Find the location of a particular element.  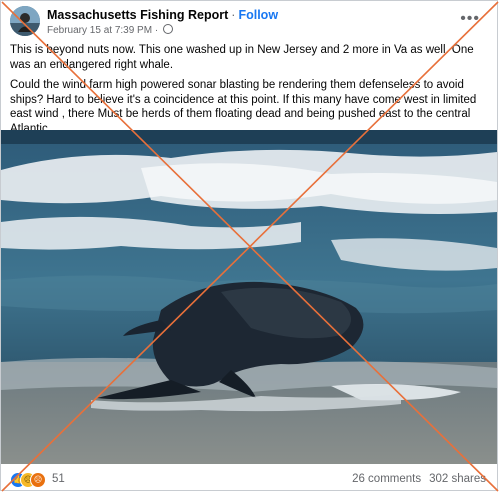

avatar is located at coordinates (25, 21).